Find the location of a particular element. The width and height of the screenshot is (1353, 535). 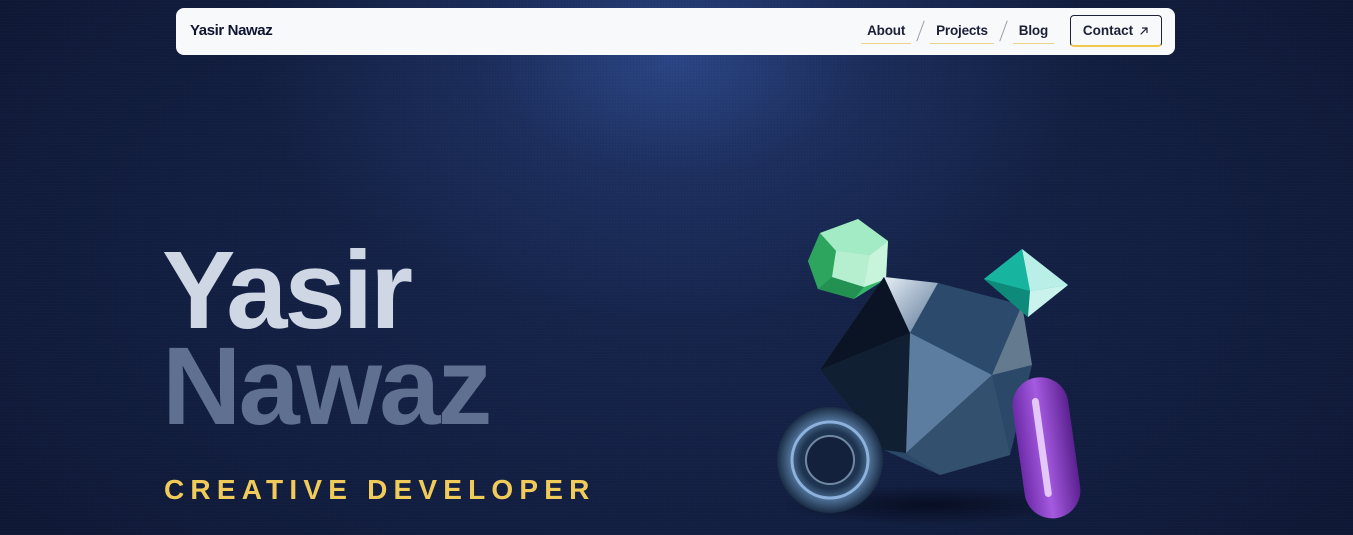

blue-torus-shape is located at coordinates (830, 460).